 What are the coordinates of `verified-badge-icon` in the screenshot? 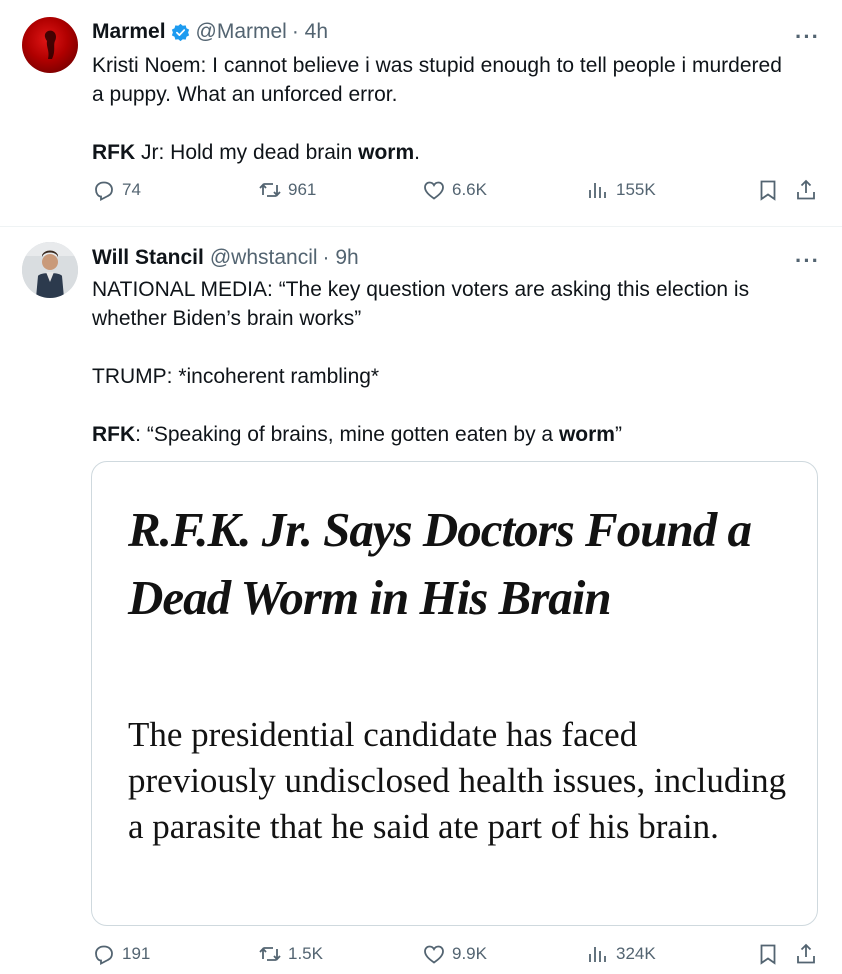 It's located at (180, 32).